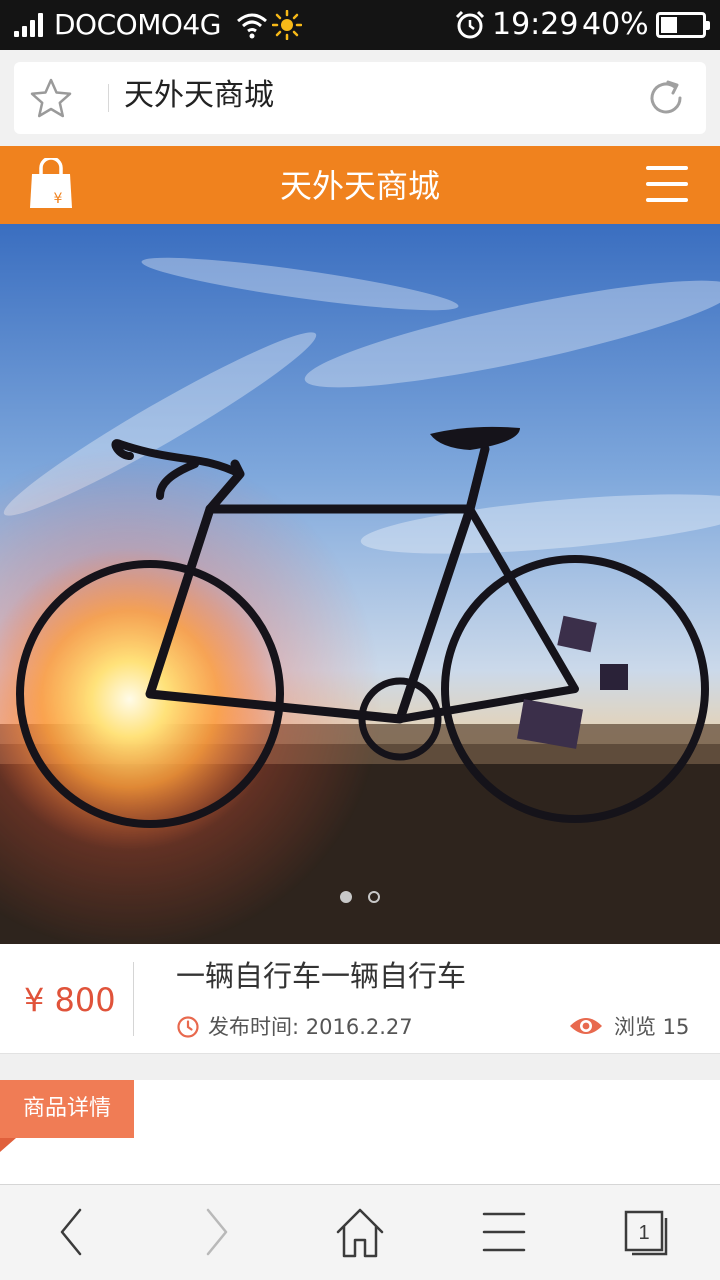 This screenshot has height=1280, width=720. Describe the element at coordinates (652, 1027) in the screenshot. I see `view-count: 浏览 15` at that location.